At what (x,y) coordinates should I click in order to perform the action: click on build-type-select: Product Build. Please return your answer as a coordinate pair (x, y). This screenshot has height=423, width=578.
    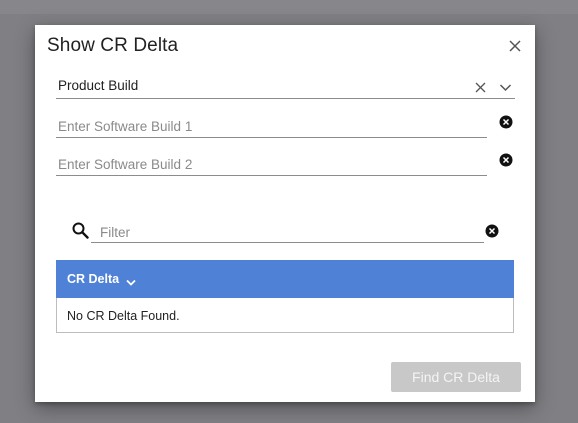
    Looking at the image, I should click on (285, 85).